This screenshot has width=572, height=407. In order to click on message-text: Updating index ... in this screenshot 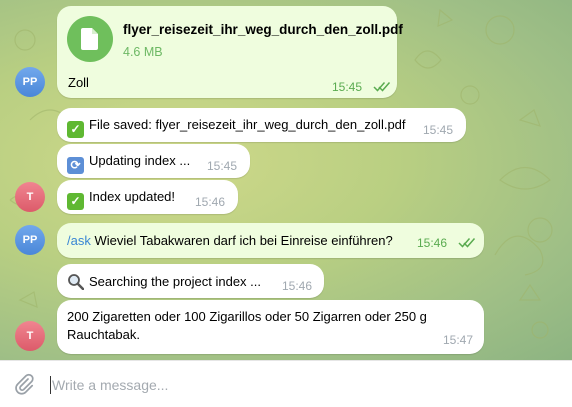, I will do `click(140, 160)`.